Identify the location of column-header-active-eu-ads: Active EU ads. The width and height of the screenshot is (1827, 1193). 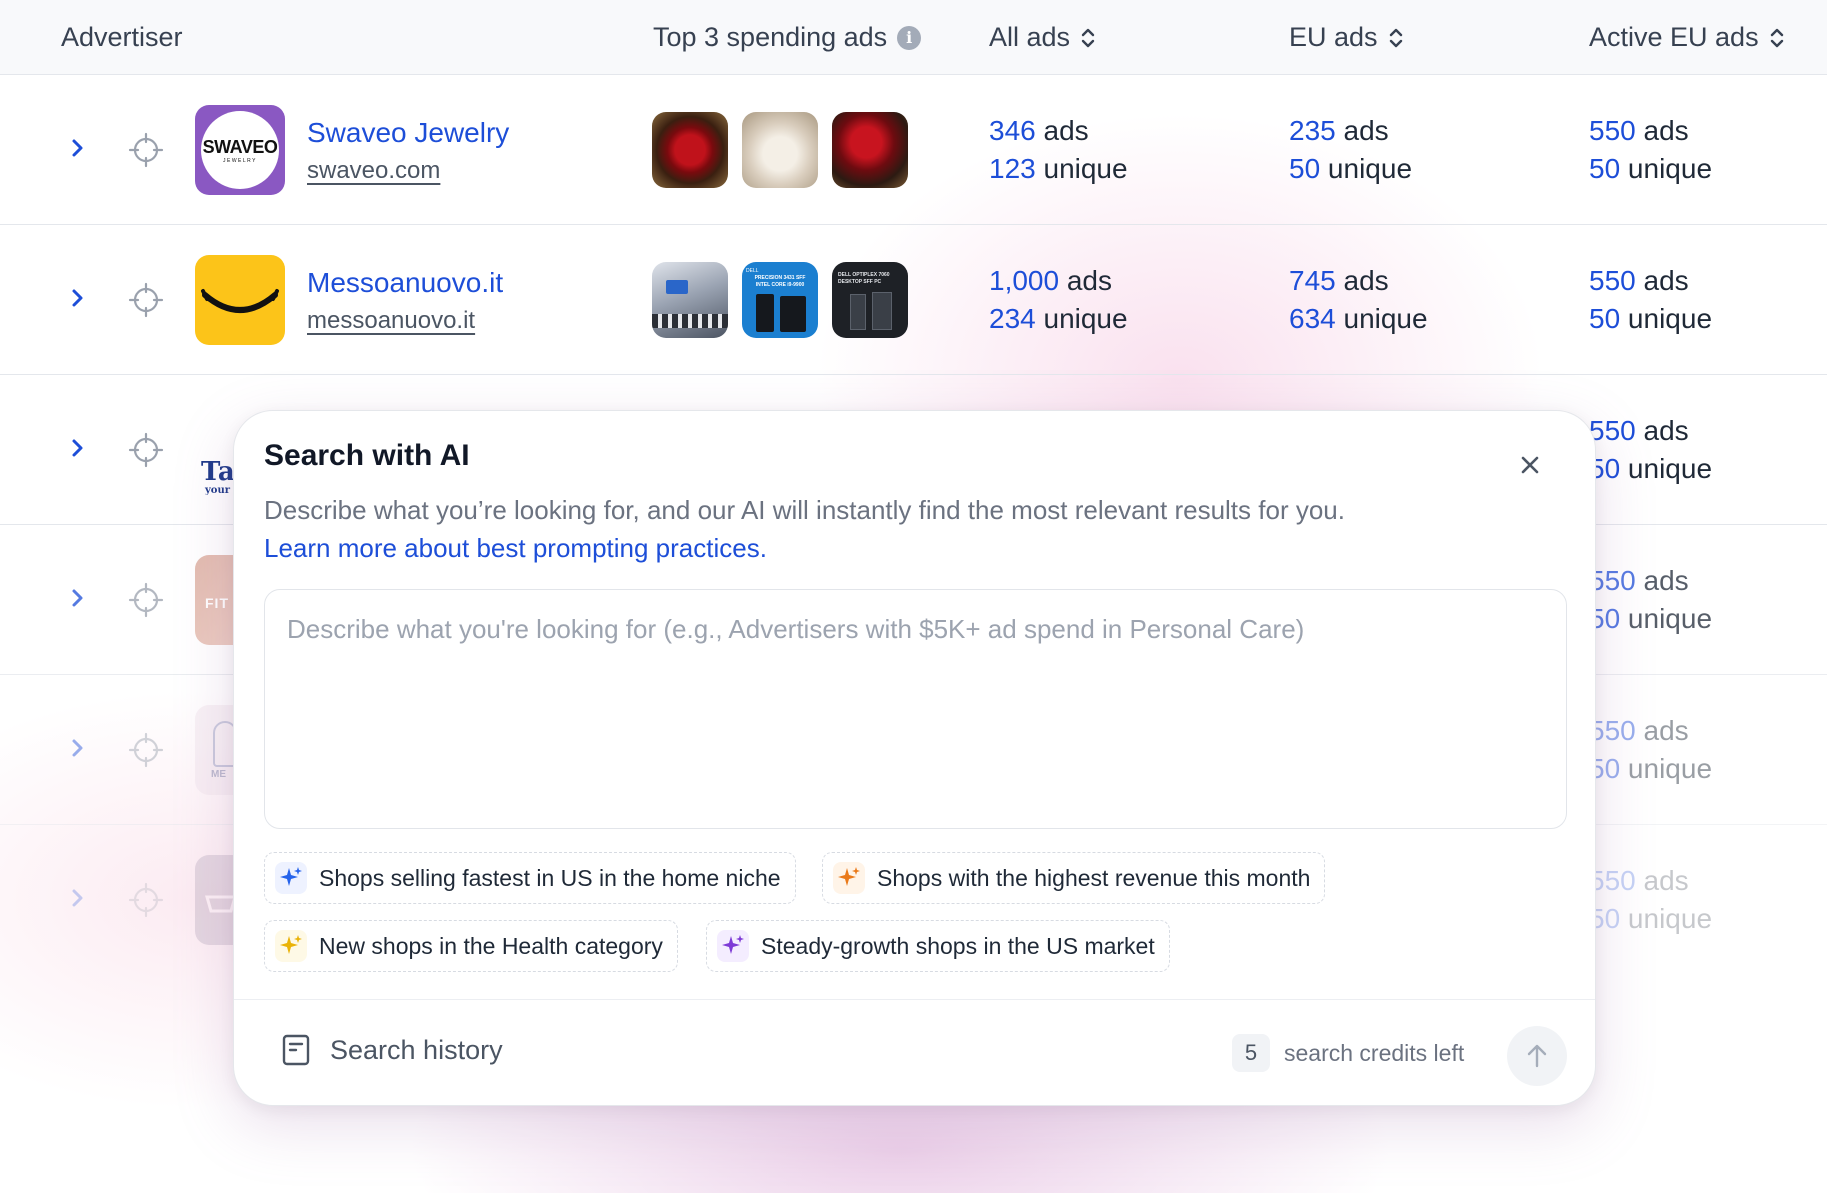
(1687, 37).